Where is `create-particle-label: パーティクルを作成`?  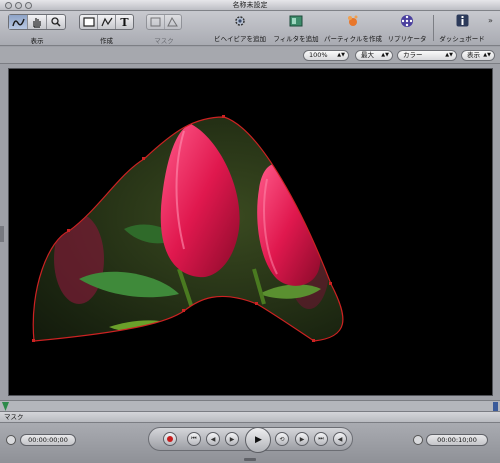
create-particle-label: パーティクルを作成 is located at coordinates (353, 39).